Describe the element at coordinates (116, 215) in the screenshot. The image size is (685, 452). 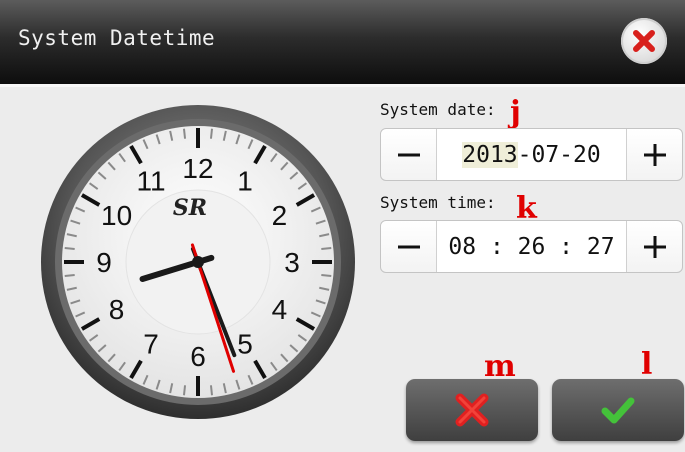
I see `clock-number-10: 10` at that location.